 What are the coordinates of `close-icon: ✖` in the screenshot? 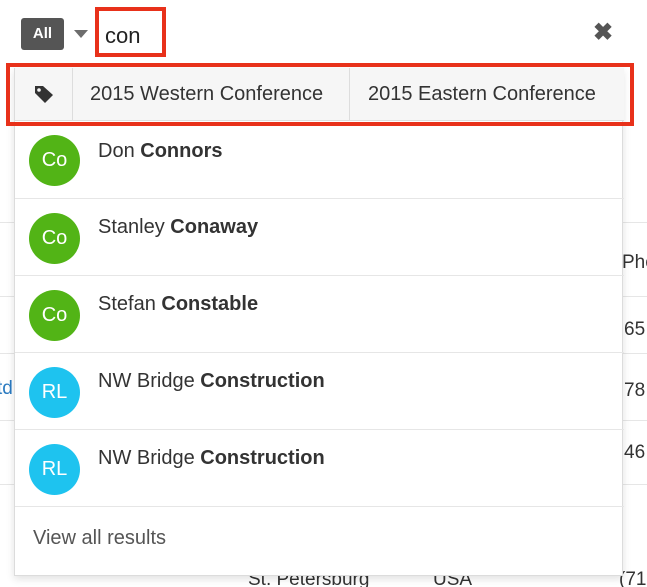 It's located at (603, 33).